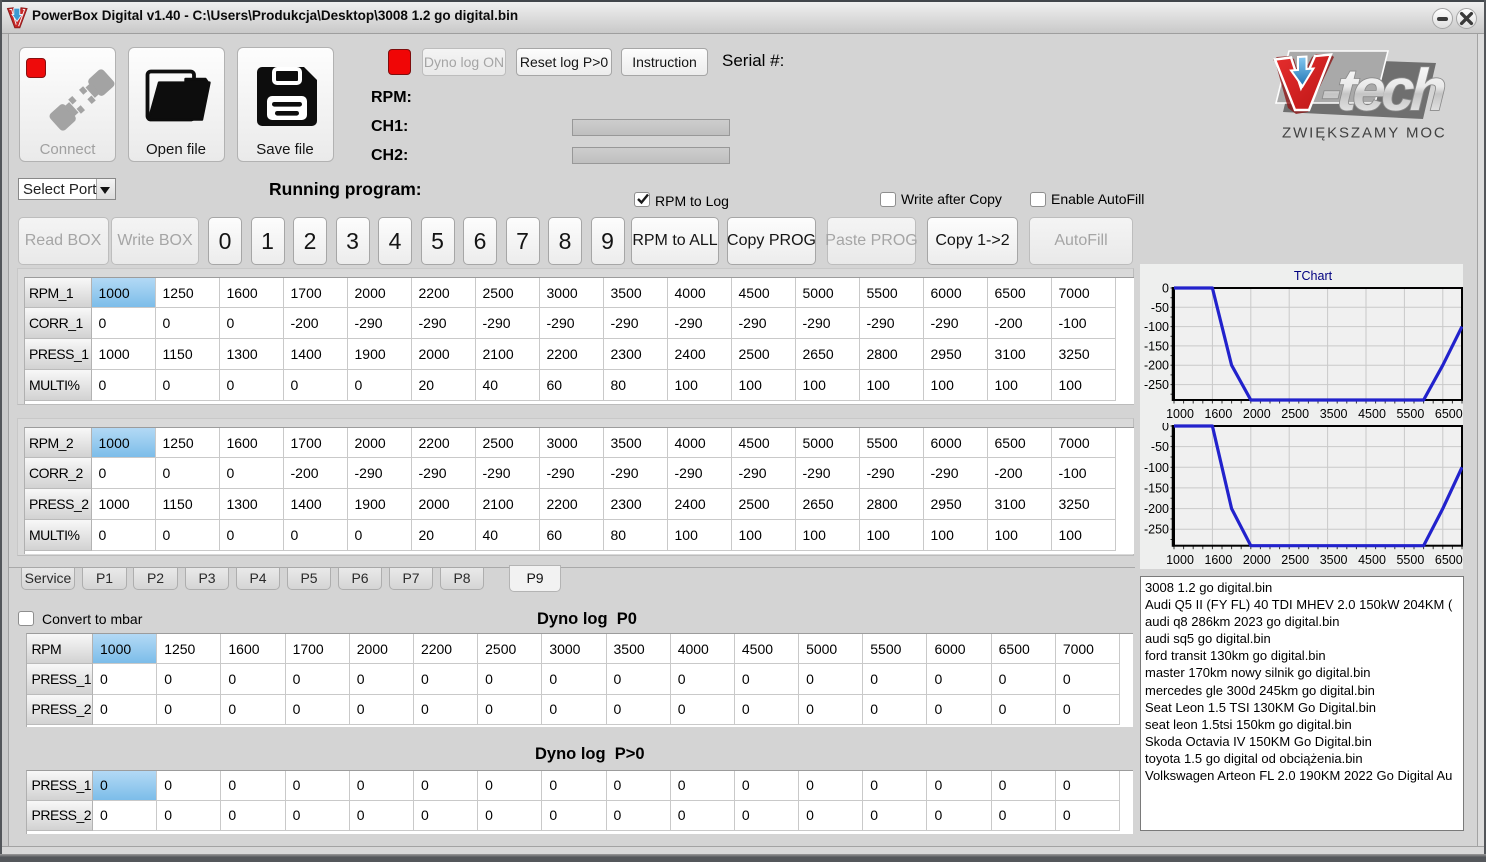 The height and width of the screenshot is (862, 1486). I want to click on svg-text: ZWIĘKSZAMY MOC, so click(1364, 133).